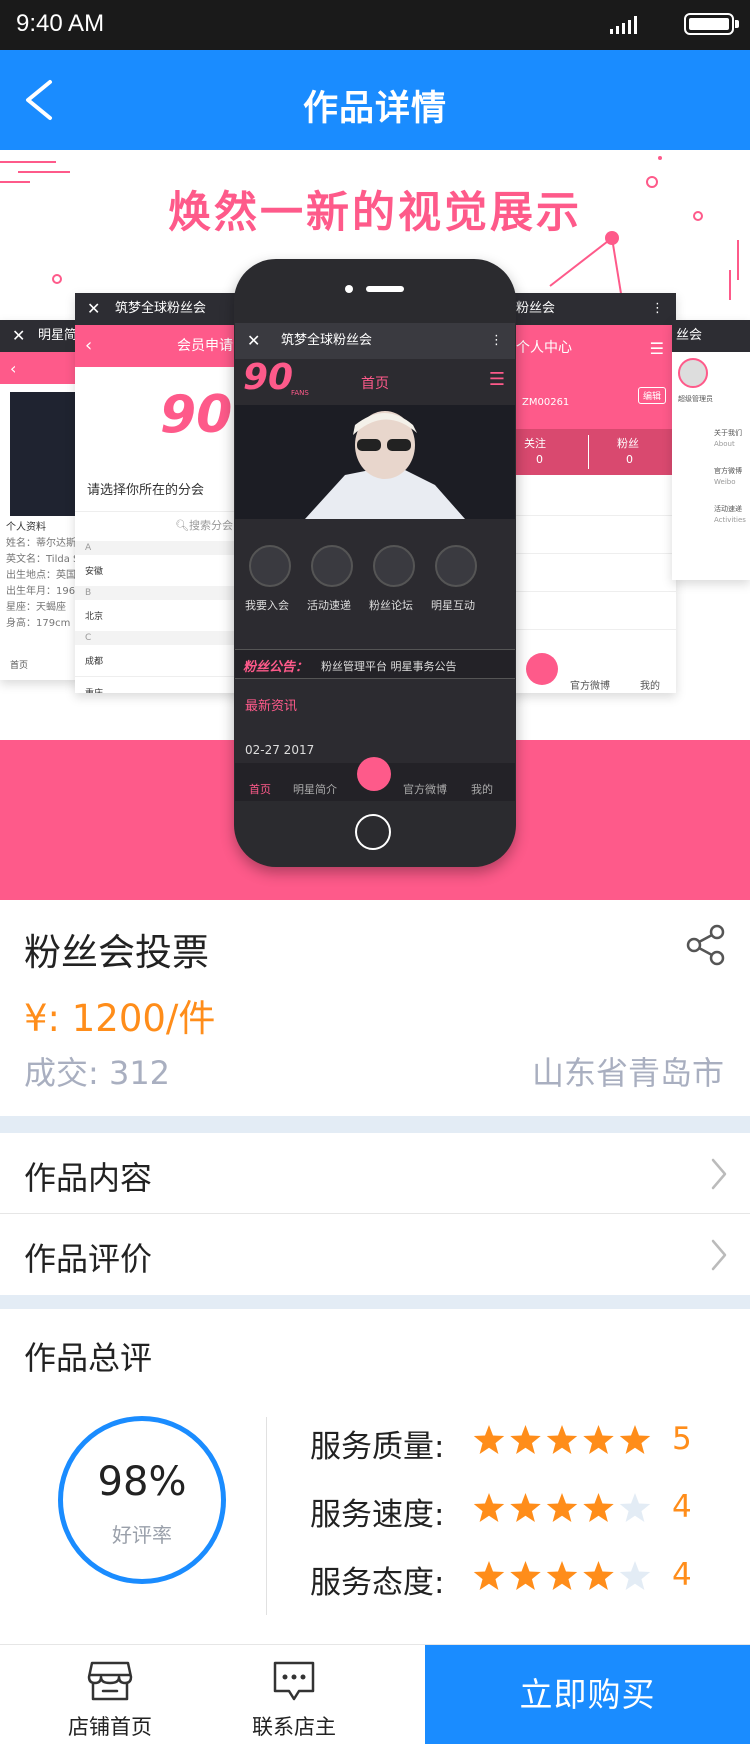  What do you see at coordinates (374, 109) in the screenshot?
I see `page-title: 作品详情` at bounding box center [374, 109].